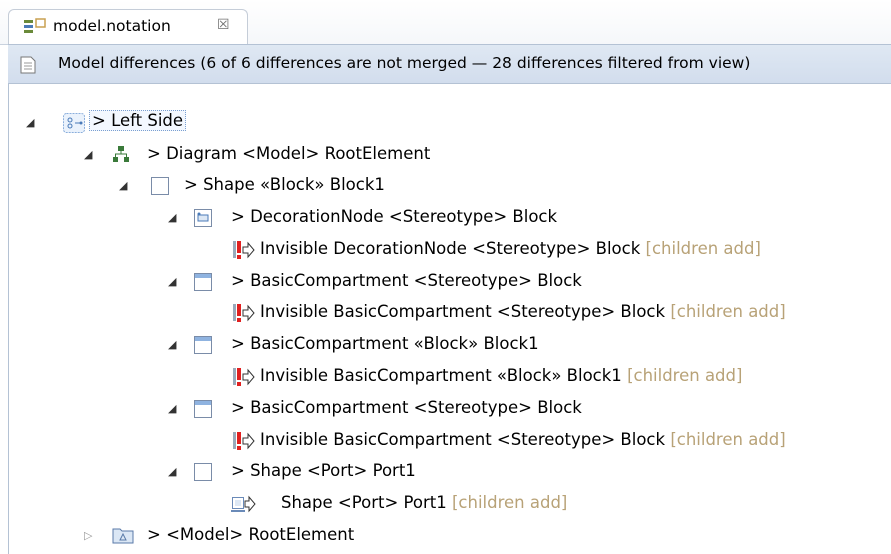 The width and height of the screenshot is (891, 554). Describe the element at coordinates (223, 25) in the screenshot. I see `close-icon: ☒` at that location.